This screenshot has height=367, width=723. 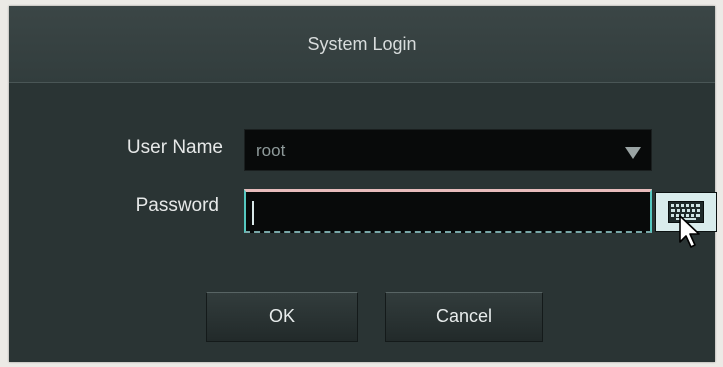 What do you see at coordinates (464, 317) in the screenshot?
I see `cancel-button: Cancel` at bounding box center [464, 317].